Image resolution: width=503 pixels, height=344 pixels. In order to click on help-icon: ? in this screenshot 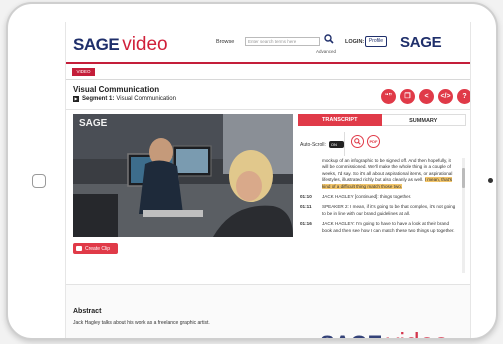, I will do `click(463, 96)`.